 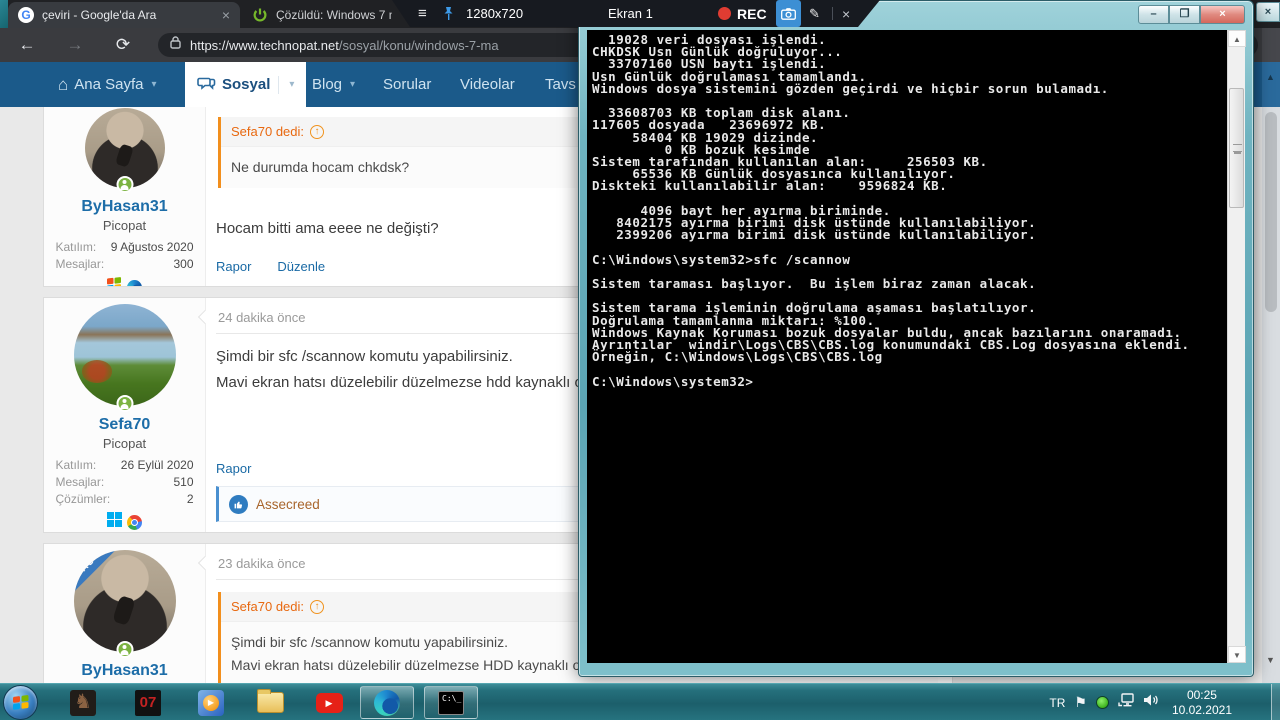 I want to click on nav-videos-label: Videolar, so click(x=487, y=84).